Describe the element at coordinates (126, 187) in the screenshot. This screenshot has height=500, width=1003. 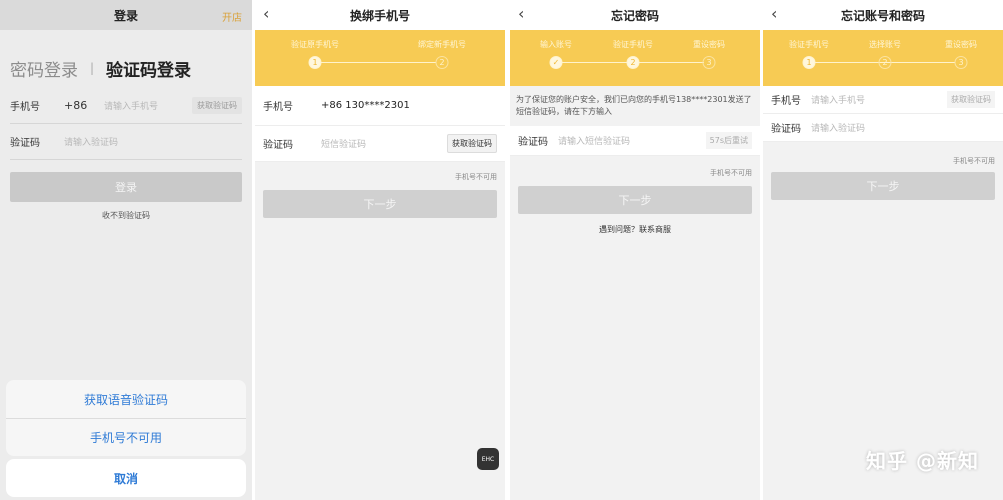
I see `login-button: 登录` at that location.